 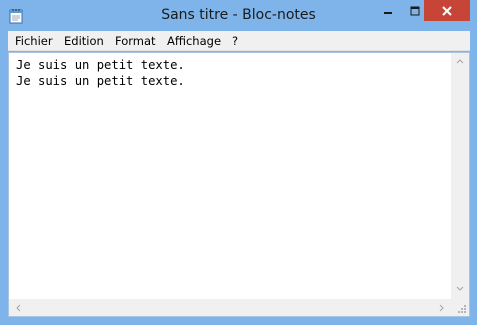 I want to click on menu-affichage: Affichage, so click(x=194, y=41).